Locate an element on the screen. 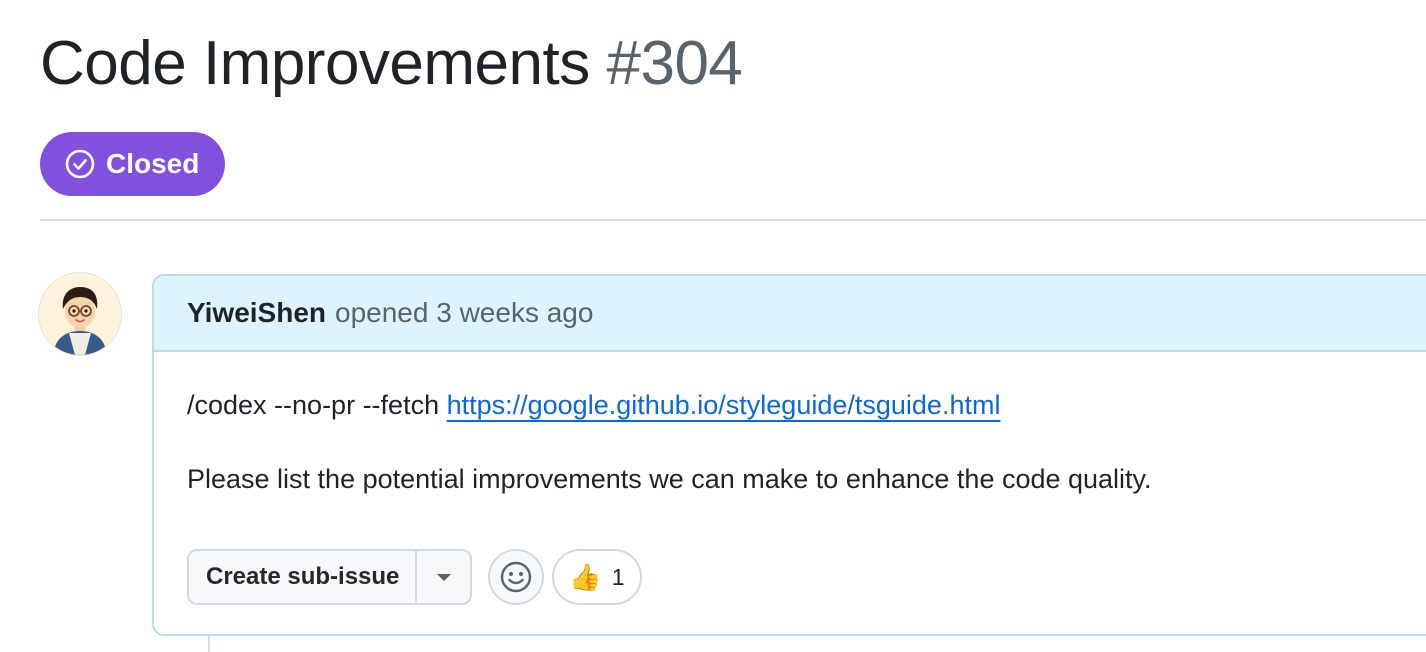 The height and width of the screenshot is (652, 1426). comment-header: YiweiShen opened 3 weeks ago is located at coordinates (790, 314).